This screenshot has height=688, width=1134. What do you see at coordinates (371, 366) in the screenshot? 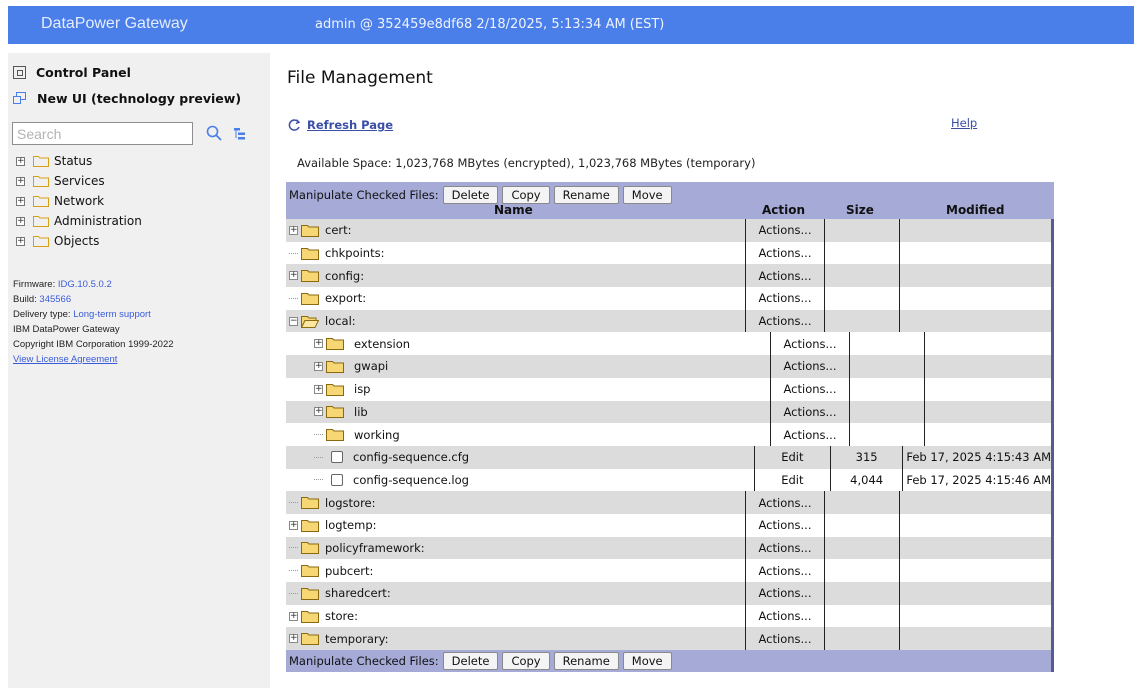
I see `folder-name: gwapi` at bounding box center [371, 366].